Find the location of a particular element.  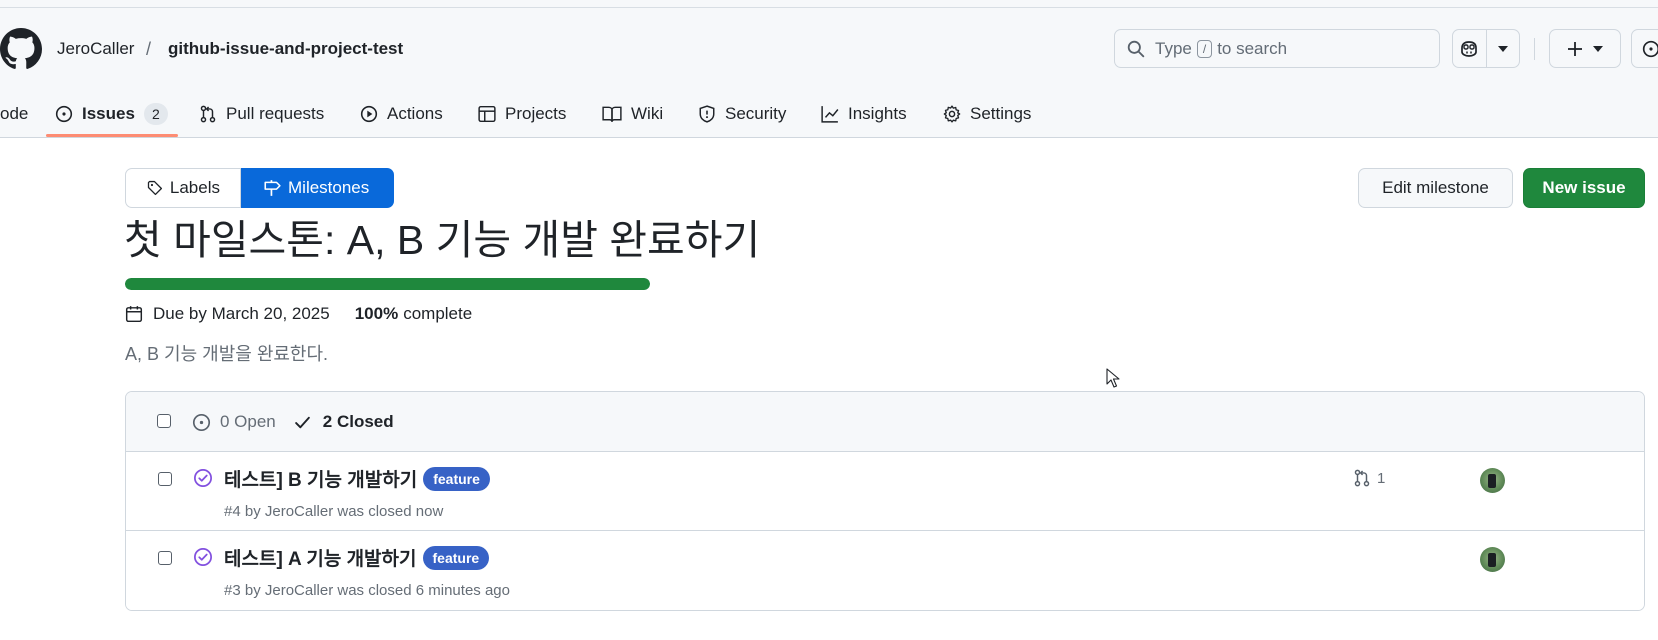

tab-code: ode is located at coordinates (14, 114).